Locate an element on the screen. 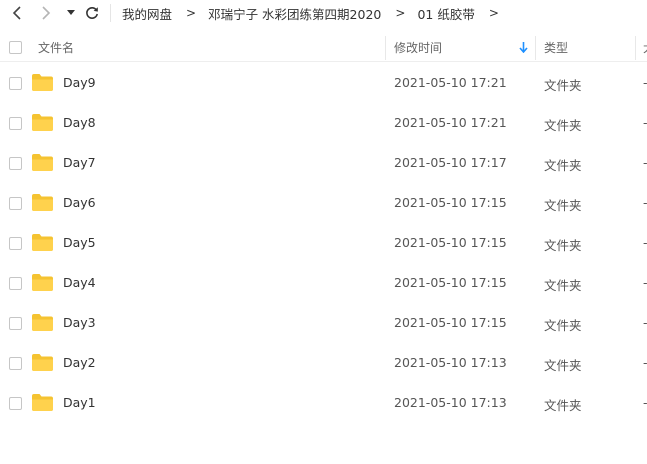 The image size is (647, 464). file-name: Day9 is located at coordinates (79, 82).